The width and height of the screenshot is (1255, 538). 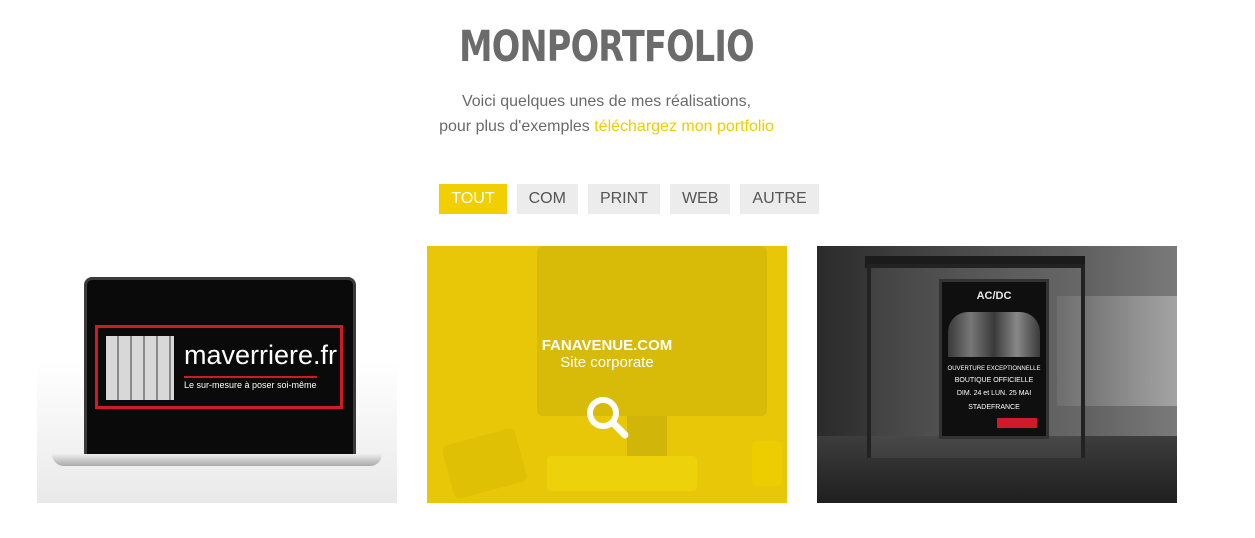 I want to click on filter-print-button: PRINT, so click(x=623, y=199).